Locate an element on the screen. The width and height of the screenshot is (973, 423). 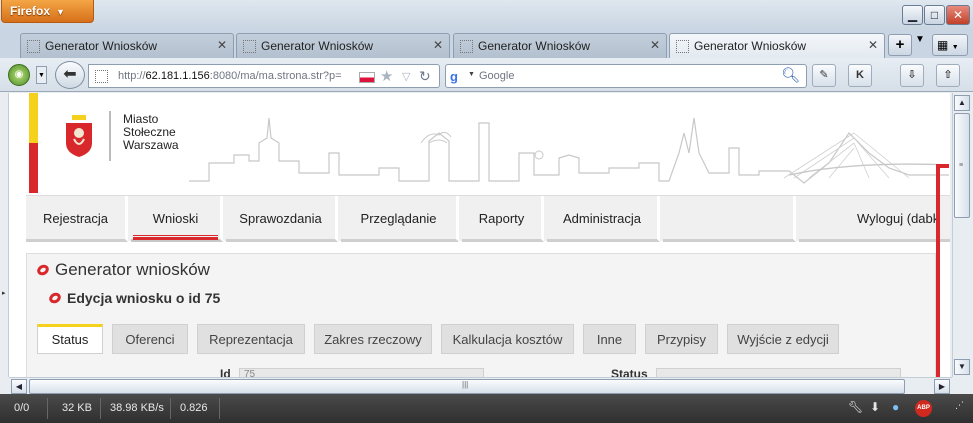
menu-item-przegladanie: Przeglądanie is located at coordinates (400, 219).